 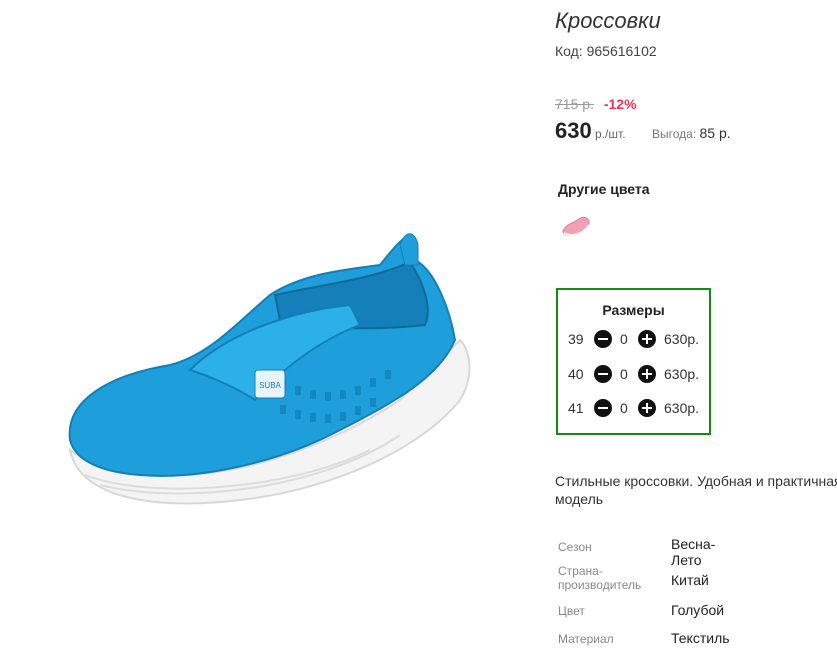 What do you see at coordinates (620, 104) in the screenshot?
I see `discount-badge: -12%` at bounding box center [620, 104].